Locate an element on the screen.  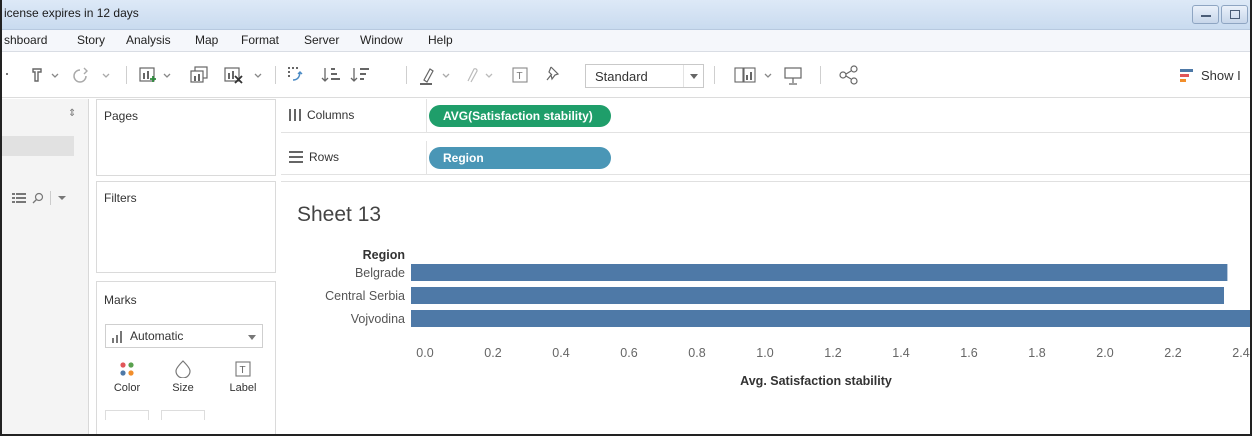
size-label: Size is located at coordinates (183, 388).